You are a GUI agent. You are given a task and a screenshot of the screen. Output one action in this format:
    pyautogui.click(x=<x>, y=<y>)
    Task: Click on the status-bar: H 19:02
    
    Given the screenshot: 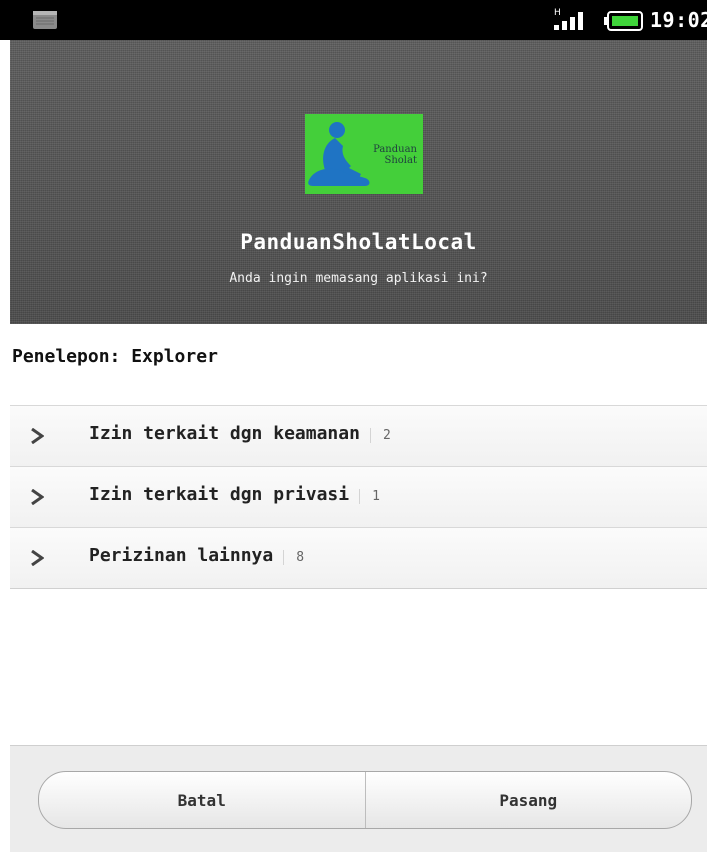 What is the action you would take?
    pyautogui.click(x=353, y=20)
    